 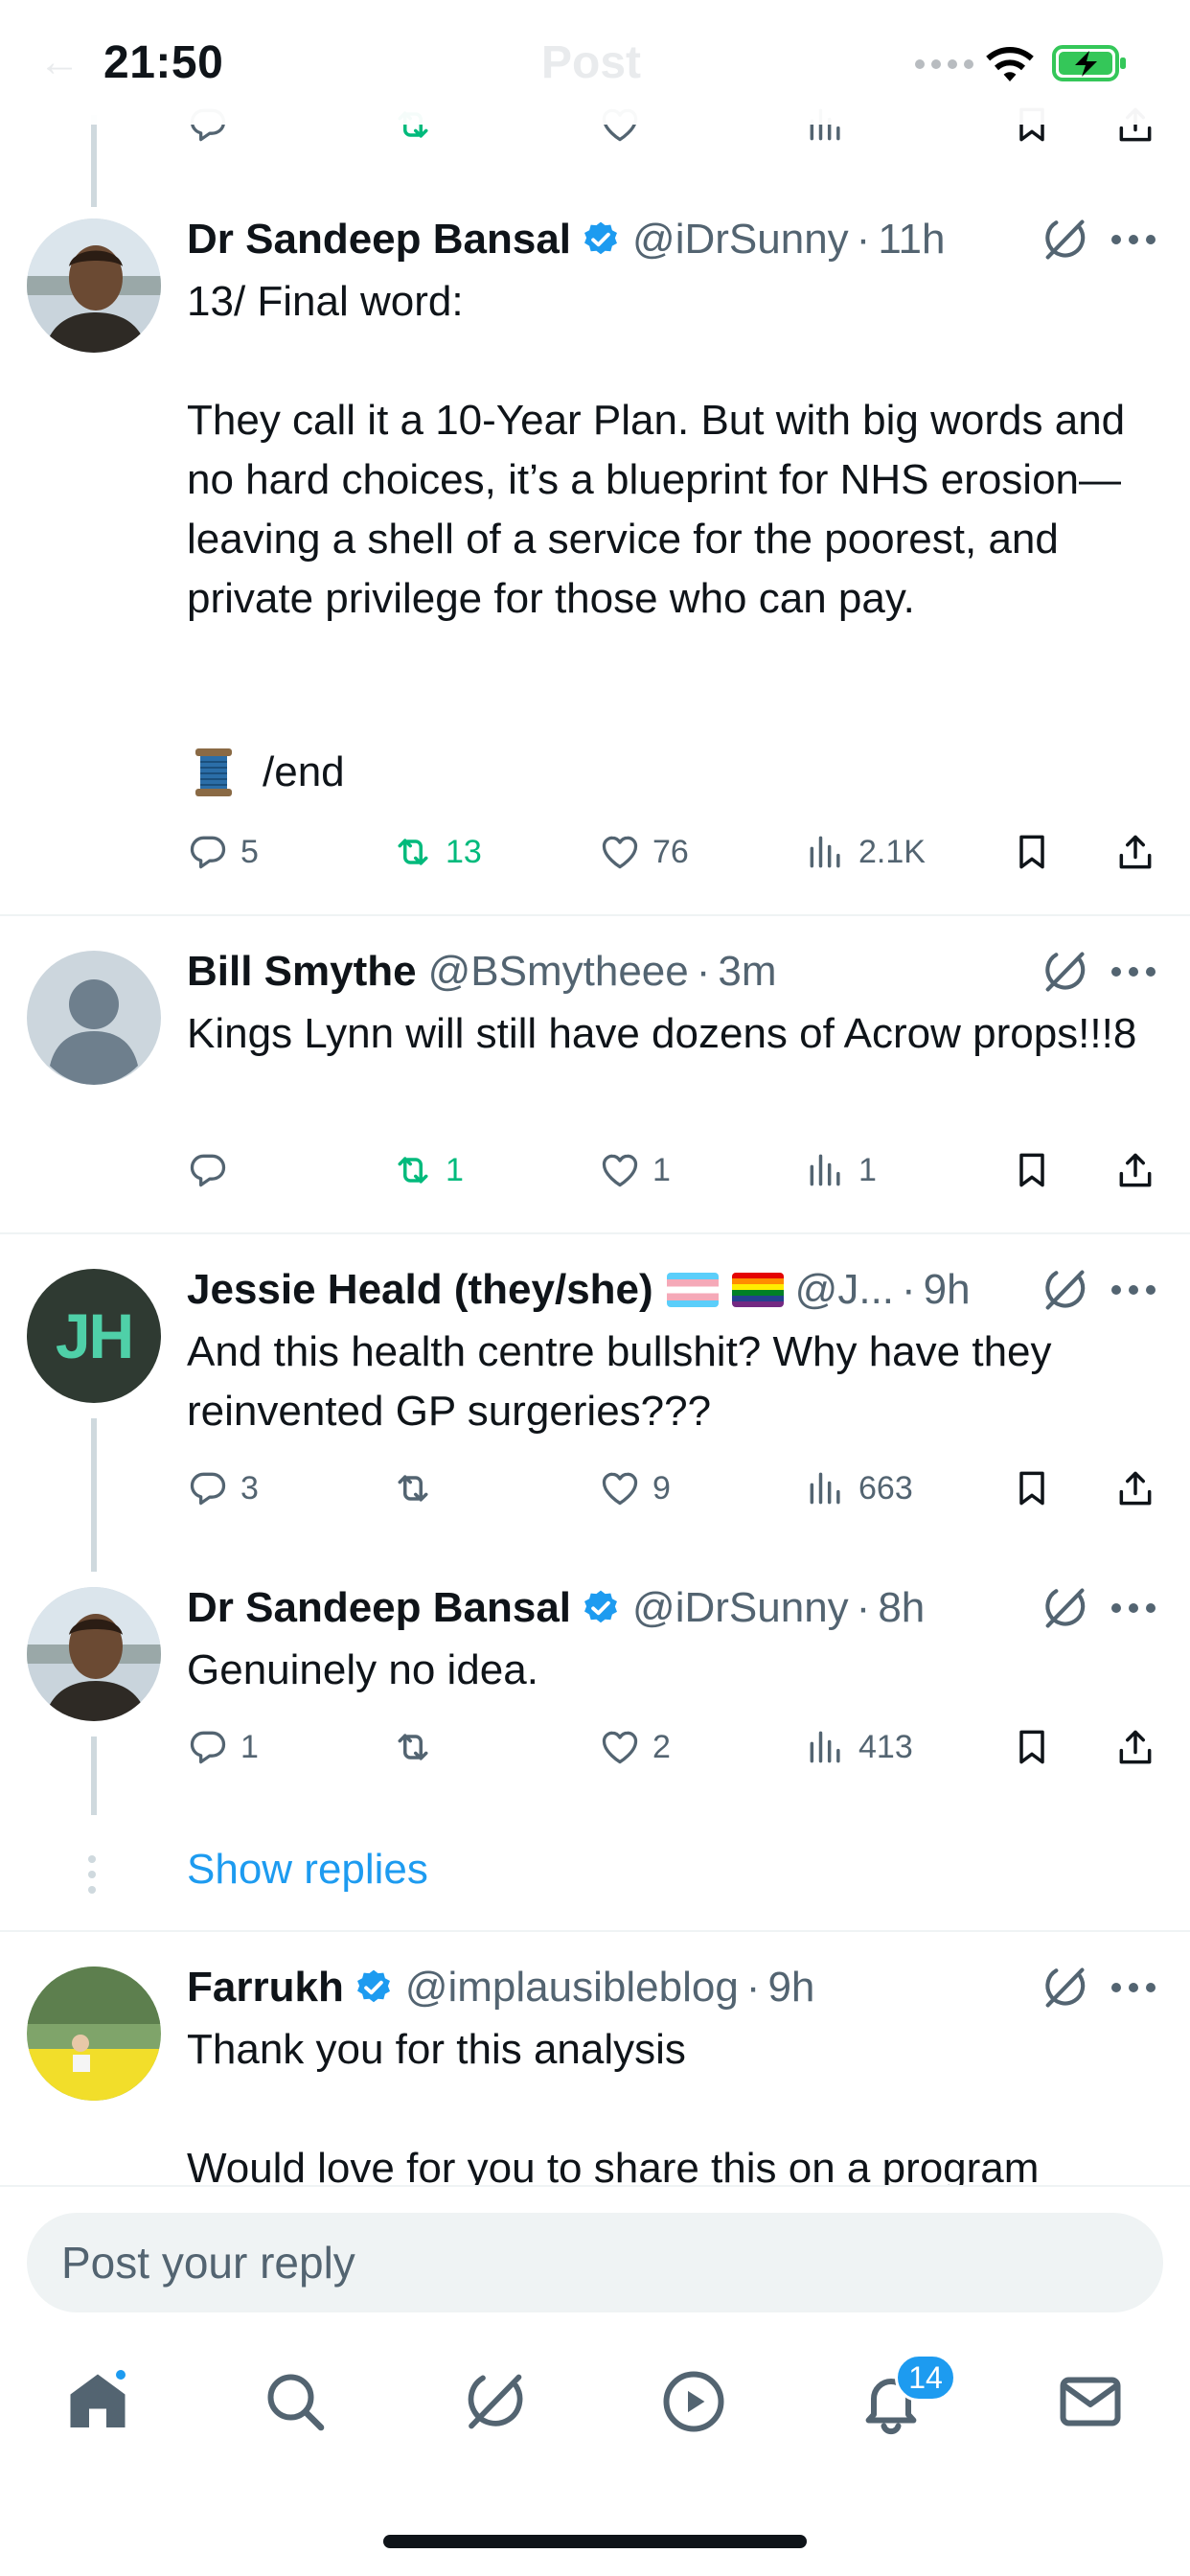 I want to click on avatar: JH, so click(x=94, y=1336).